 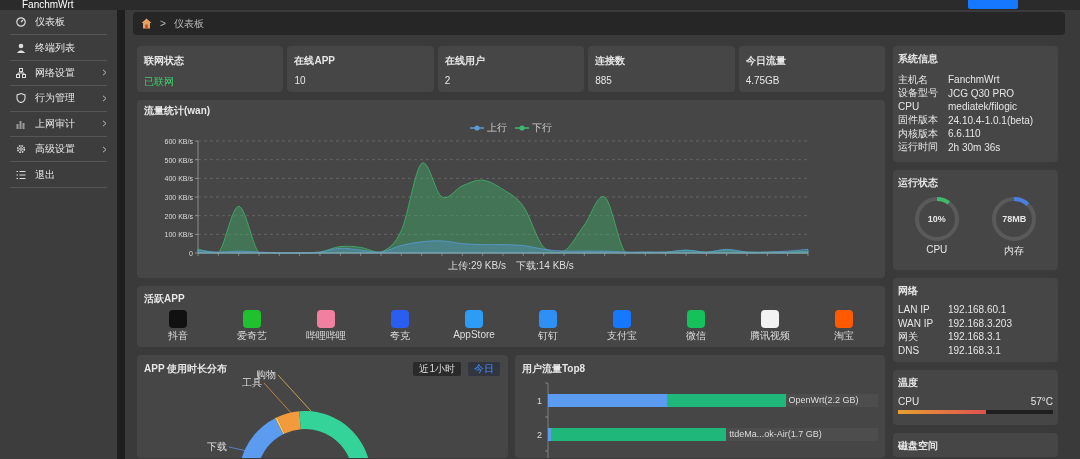 I want to click on bar-chart-icon, so click(x=21, y=123).